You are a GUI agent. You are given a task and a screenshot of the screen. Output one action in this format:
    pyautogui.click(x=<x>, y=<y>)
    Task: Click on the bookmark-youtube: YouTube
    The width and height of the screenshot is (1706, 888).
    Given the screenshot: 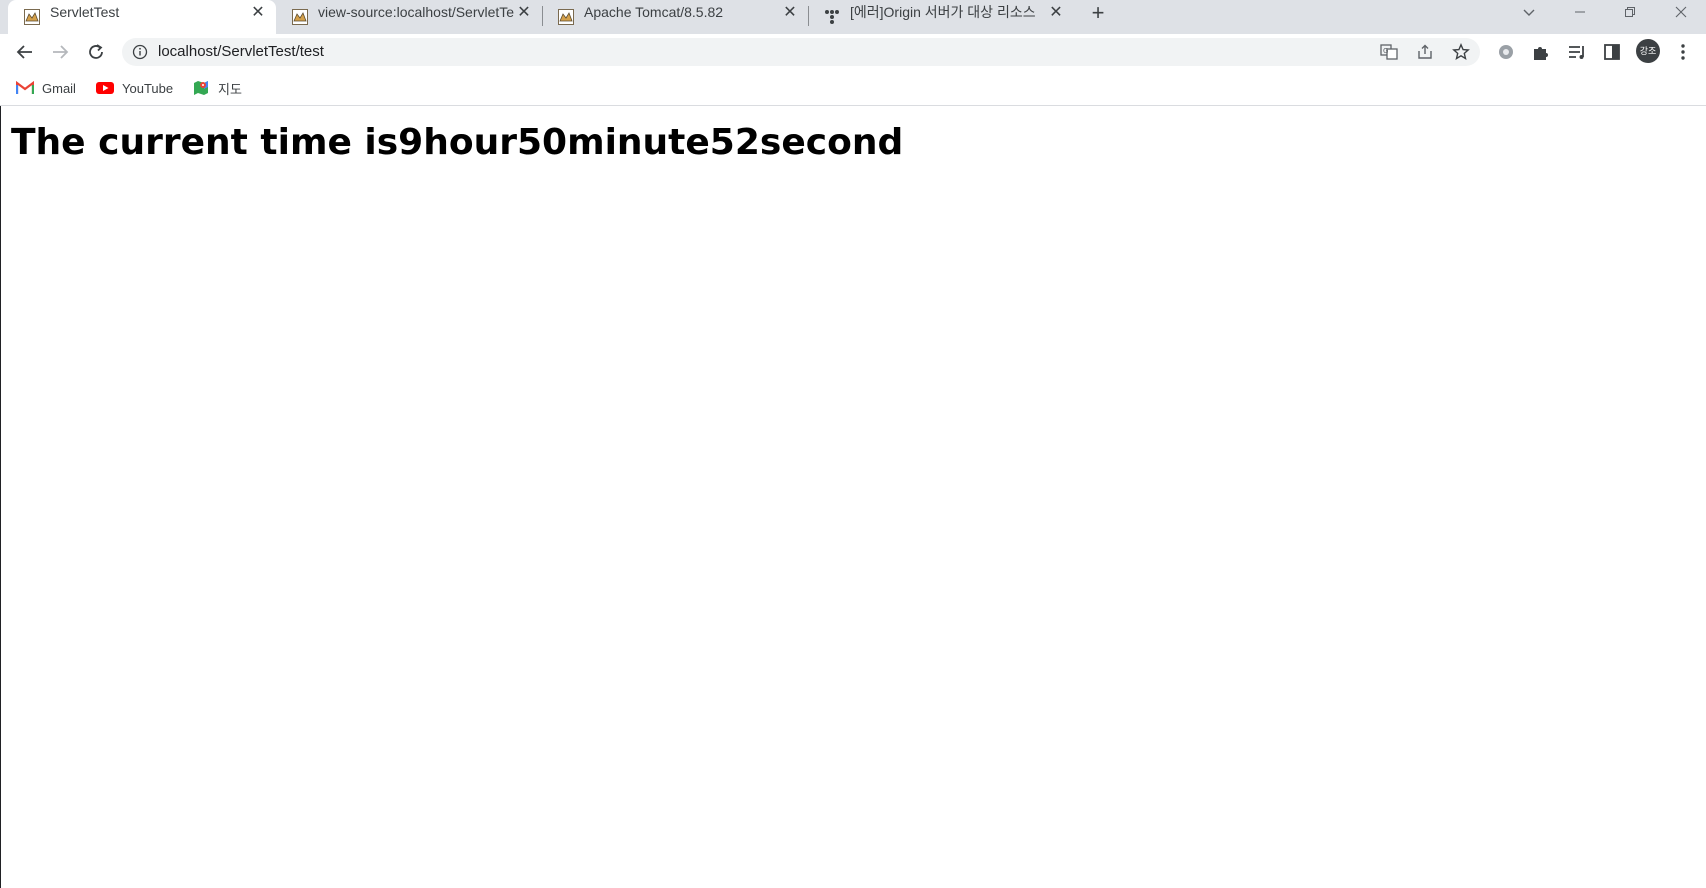 What is the action you would take?
    pyautogui.click(x=134, y=88)
    